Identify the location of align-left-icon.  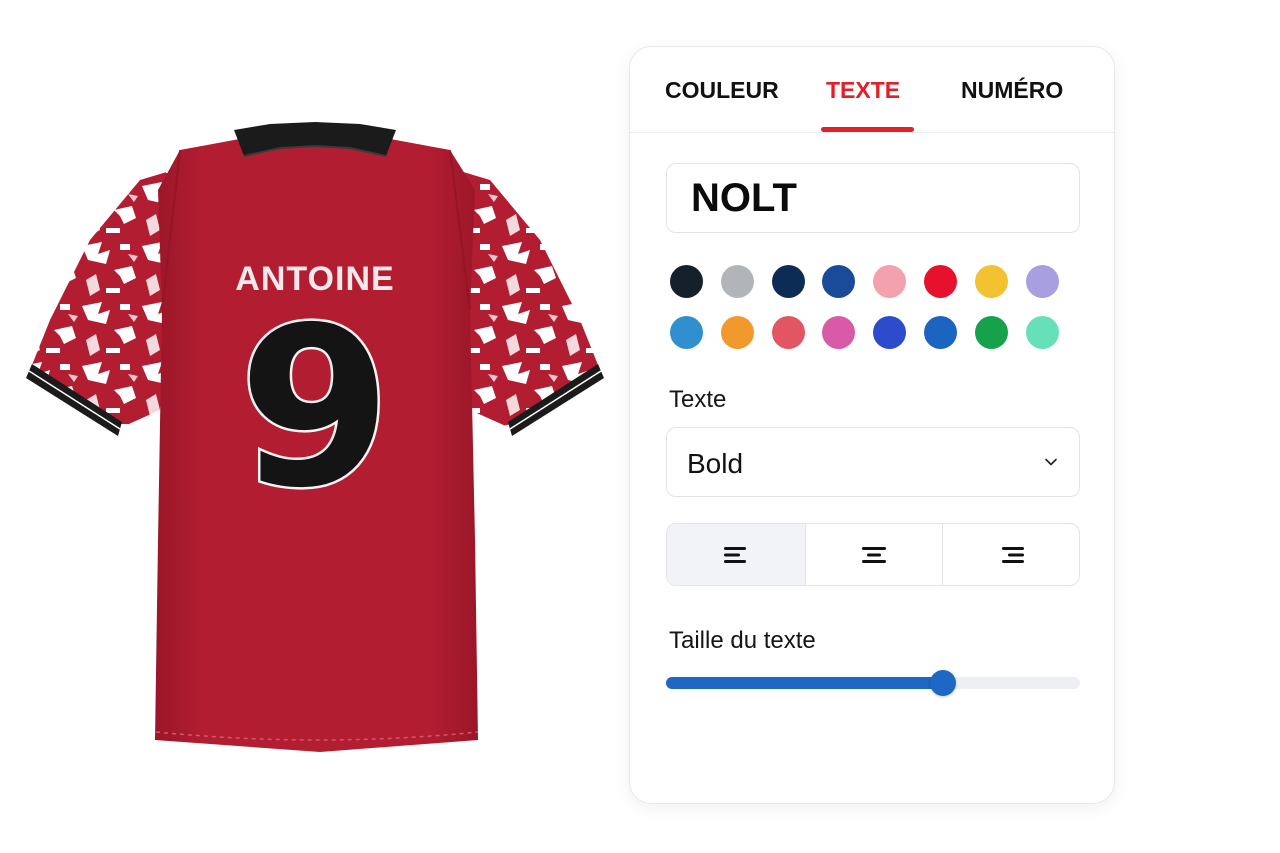
(735, 554).